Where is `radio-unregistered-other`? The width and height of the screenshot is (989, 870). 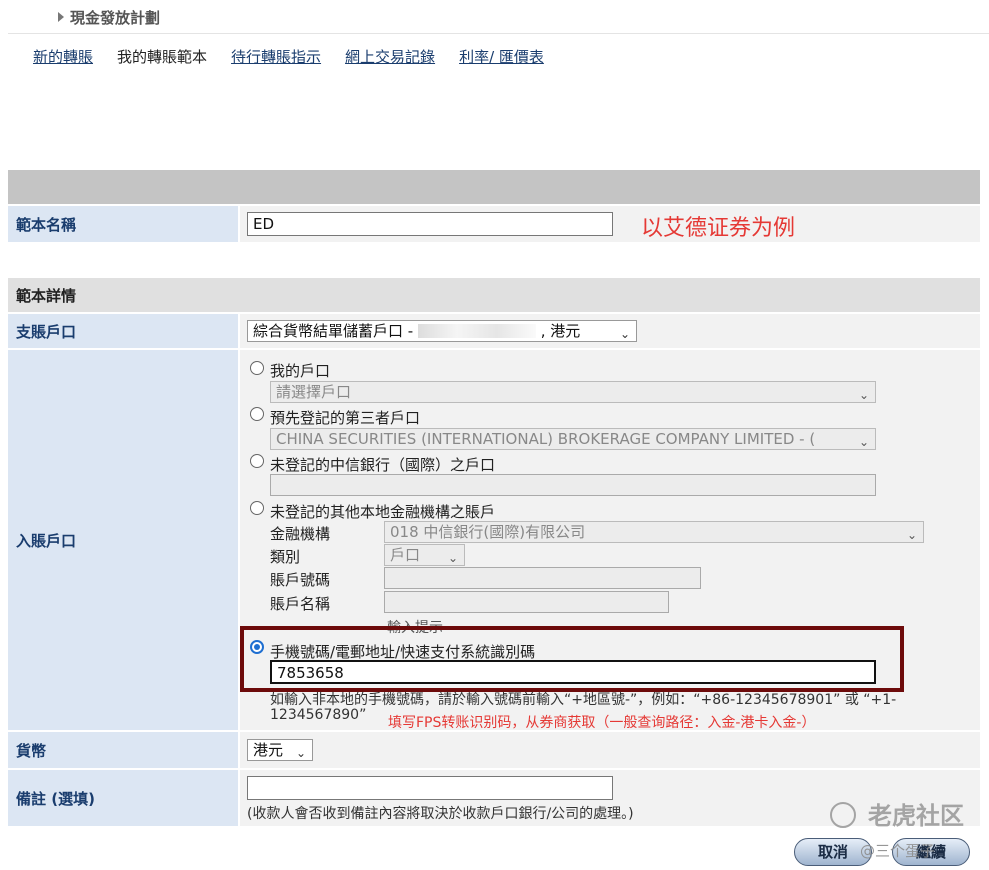
radio-unregistered-other is located at coordinates (257, 508).